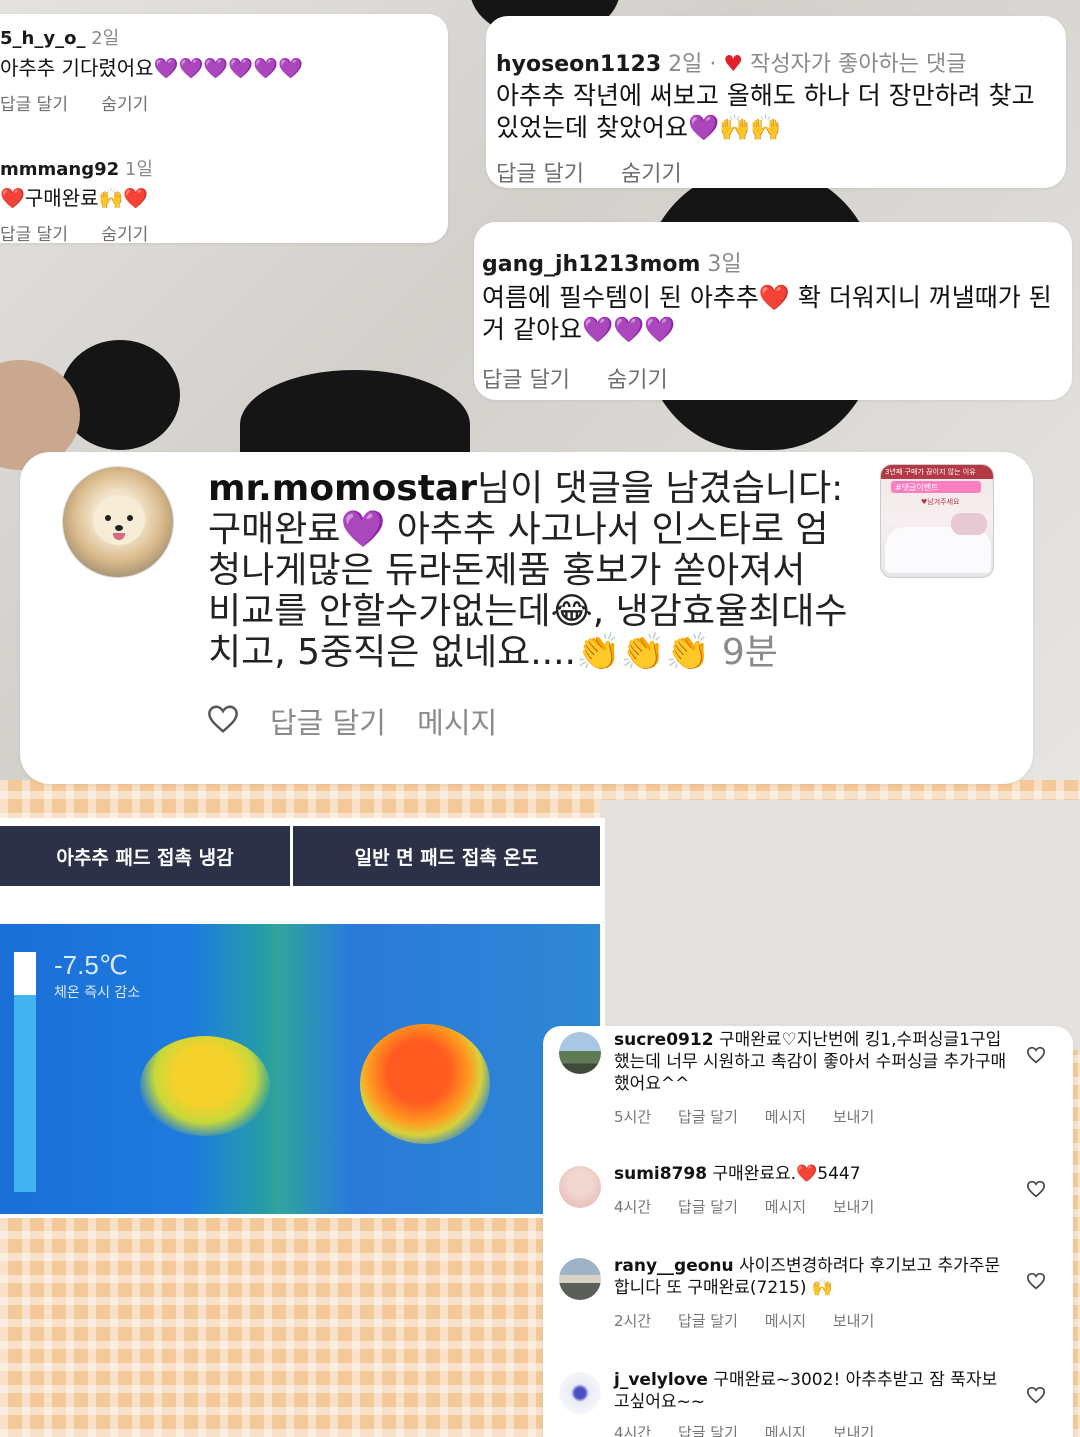 Image resolution: width=1080 pixels, height=1437 pixels. What do you see at coordinates (767, 313) in the screenshot?
I see `comment-text: 여름에 필수템이 된 아추추❤️ 확 더워지니 꺼낼때가 된거 같아요💜💜💜` at bounding box center [767, 313].